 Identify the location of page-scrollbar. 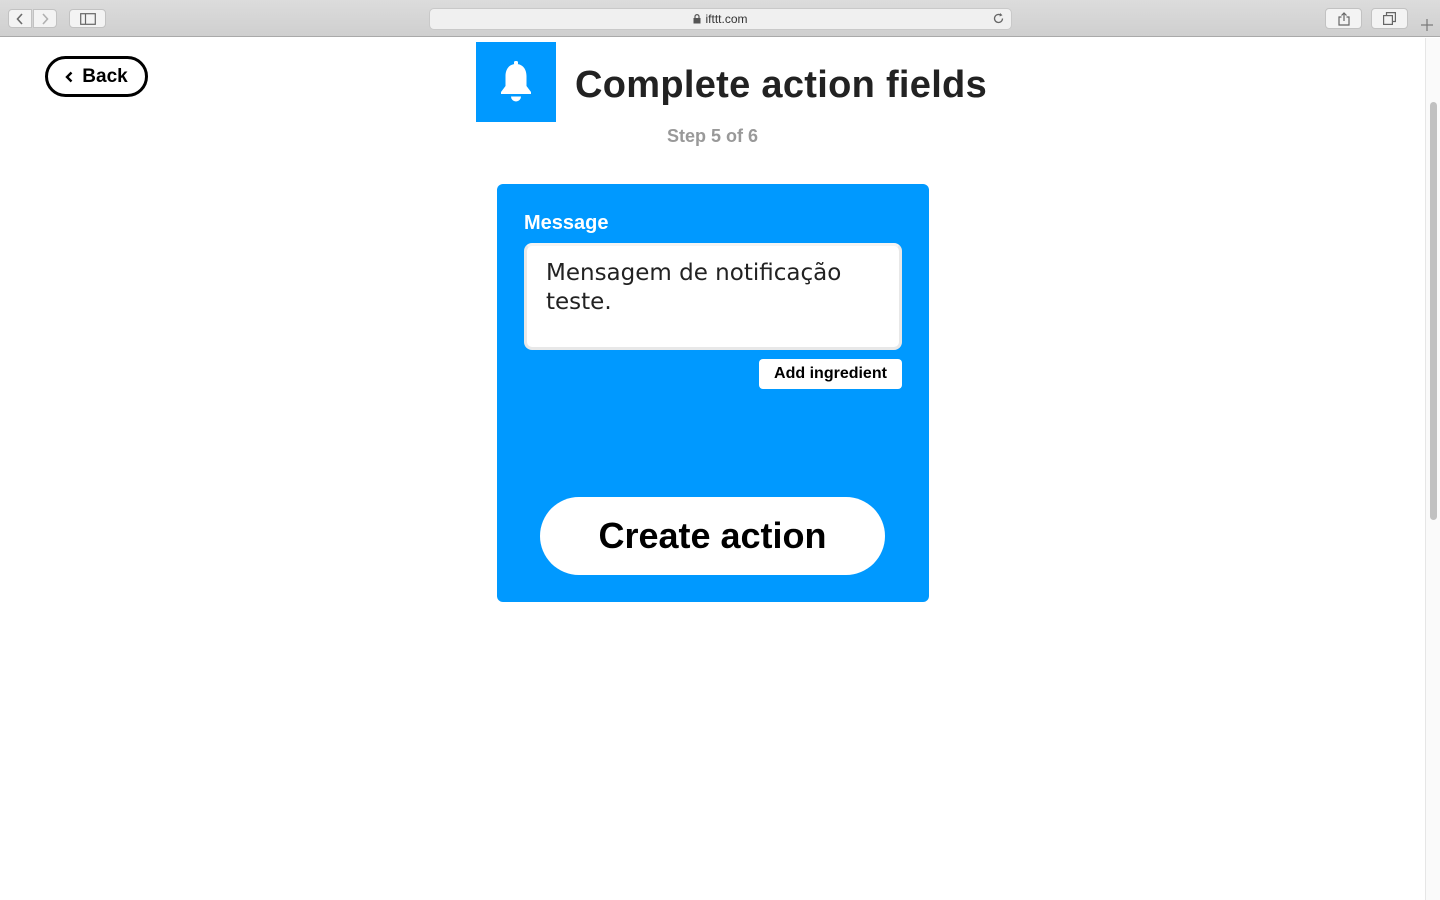
(1432, 469).